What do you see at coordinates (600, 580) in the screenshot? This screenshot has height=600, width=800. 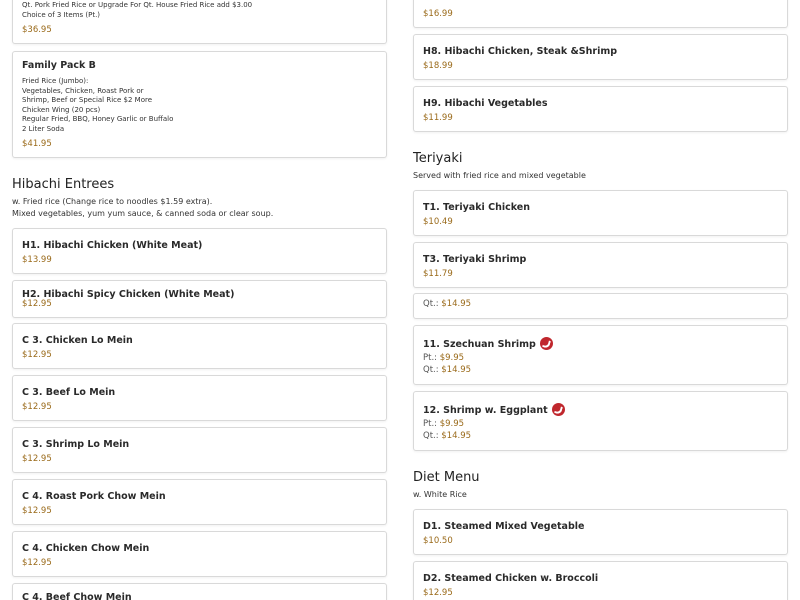 I see `menu-item-d2: D2. Steamed Chicken w. Broccoli $12.95` at bounding box center [600, 580].